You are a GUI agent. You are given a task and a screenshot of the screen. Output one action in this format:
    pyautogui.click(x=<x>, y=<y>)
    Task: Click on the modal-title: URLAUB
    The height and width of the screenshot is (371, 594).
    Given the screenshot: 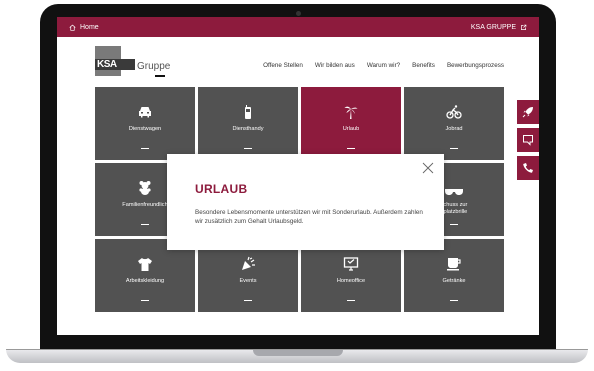 What is the action you would take?
    pyautogui.click(x=221, y=189)
    